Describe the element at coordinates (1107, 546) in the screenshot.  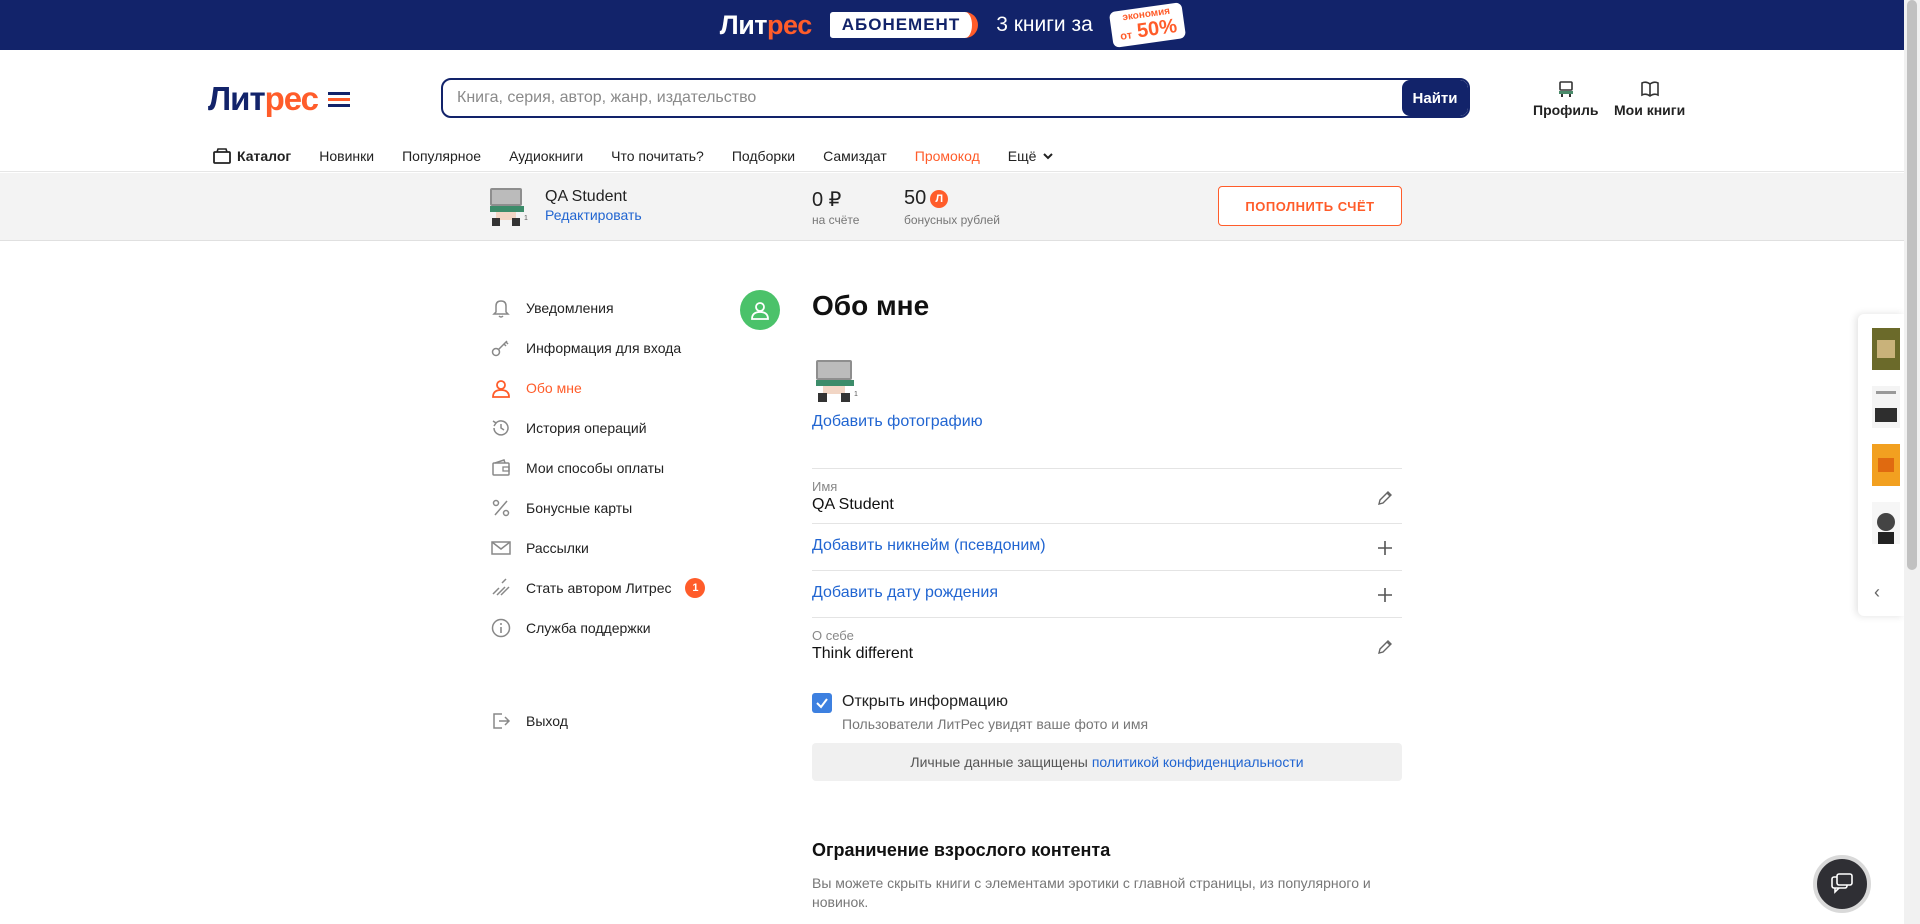
I see `nickname-field: Добавить никнейм (псевдоним)` at that location.